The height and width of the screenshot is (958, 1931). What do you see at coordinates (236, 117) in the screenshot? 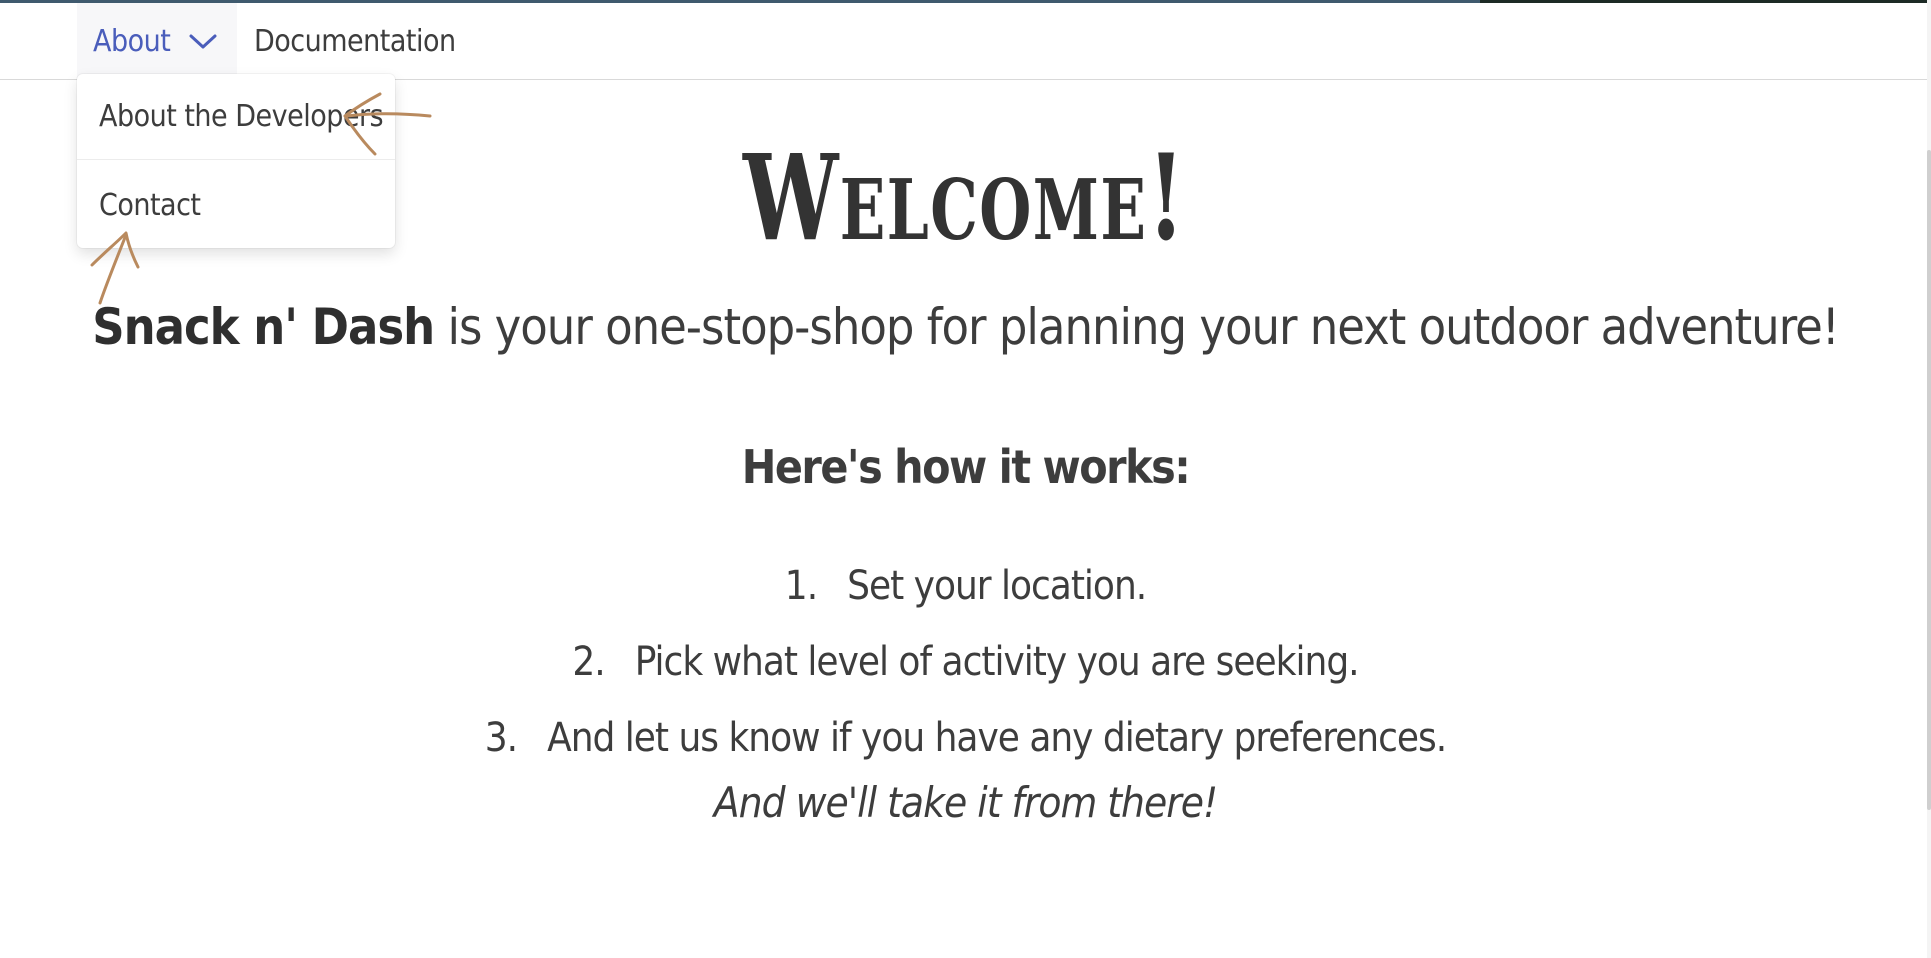
I see `menu-item-about-developers: About the Developers` at bounding box center [236, 117].